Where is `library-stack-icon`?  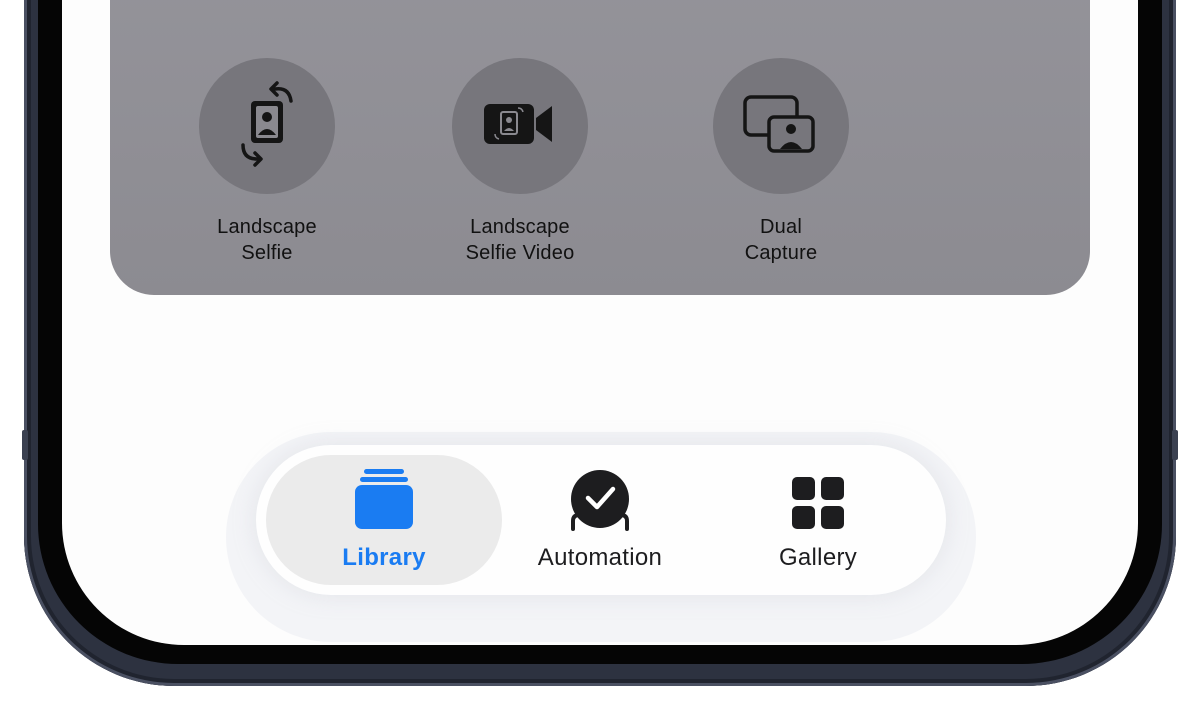 library-stack-icon is located at coordinates (384, 500).